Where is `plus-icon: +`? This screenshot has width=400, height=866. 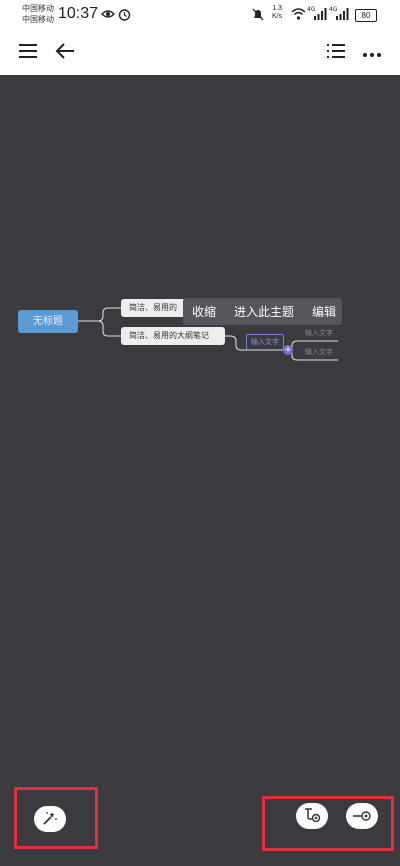
plus-icon: + is located at coordinates (288, 350).